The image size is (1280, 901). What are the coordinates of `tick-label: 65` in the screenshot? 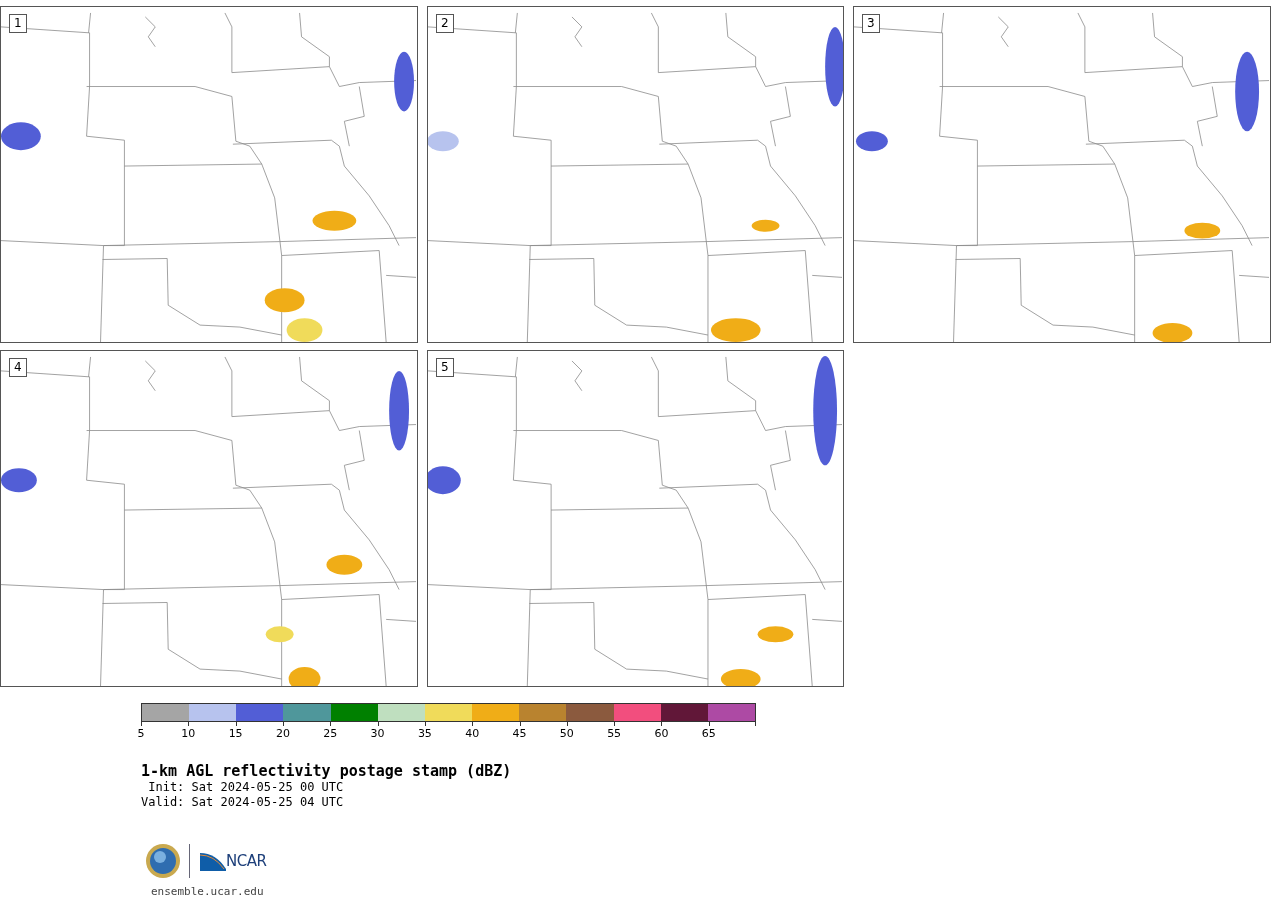 It's located at (708, 733).